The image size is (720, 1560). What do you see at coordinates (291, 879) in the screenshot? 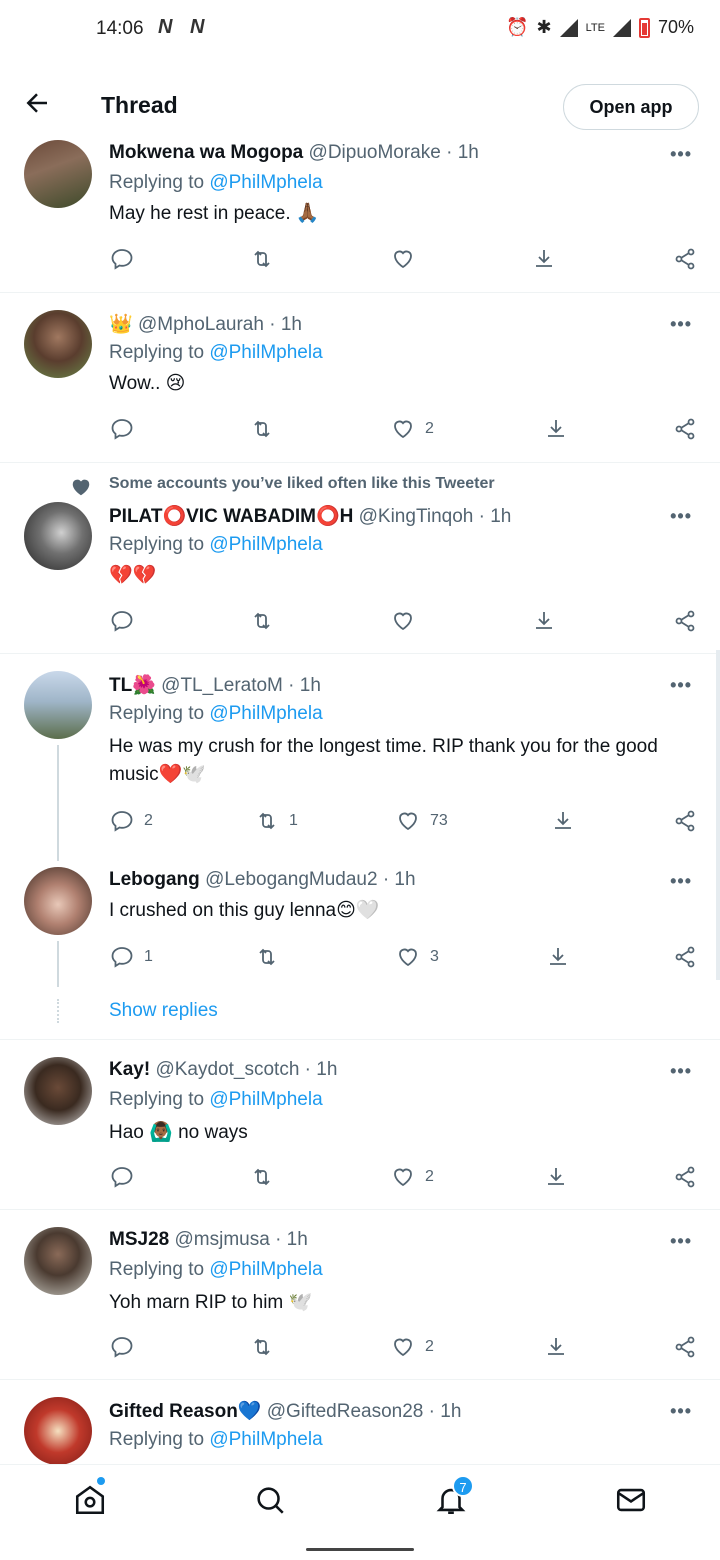
I see `handle: @LebogangMudau2` at bounding box center [291, 879].